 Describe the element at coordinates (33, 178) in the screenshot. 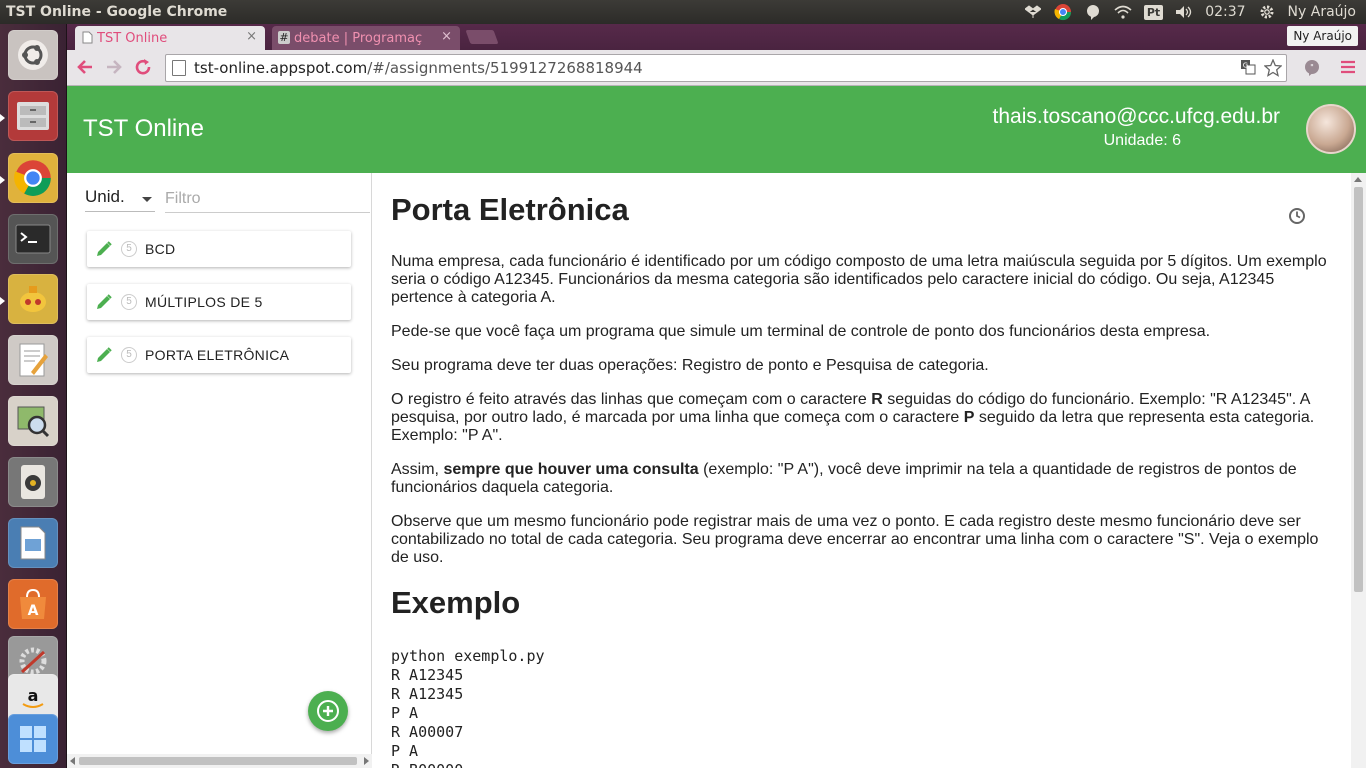

I see `chrome-launcher-icon` at that location.